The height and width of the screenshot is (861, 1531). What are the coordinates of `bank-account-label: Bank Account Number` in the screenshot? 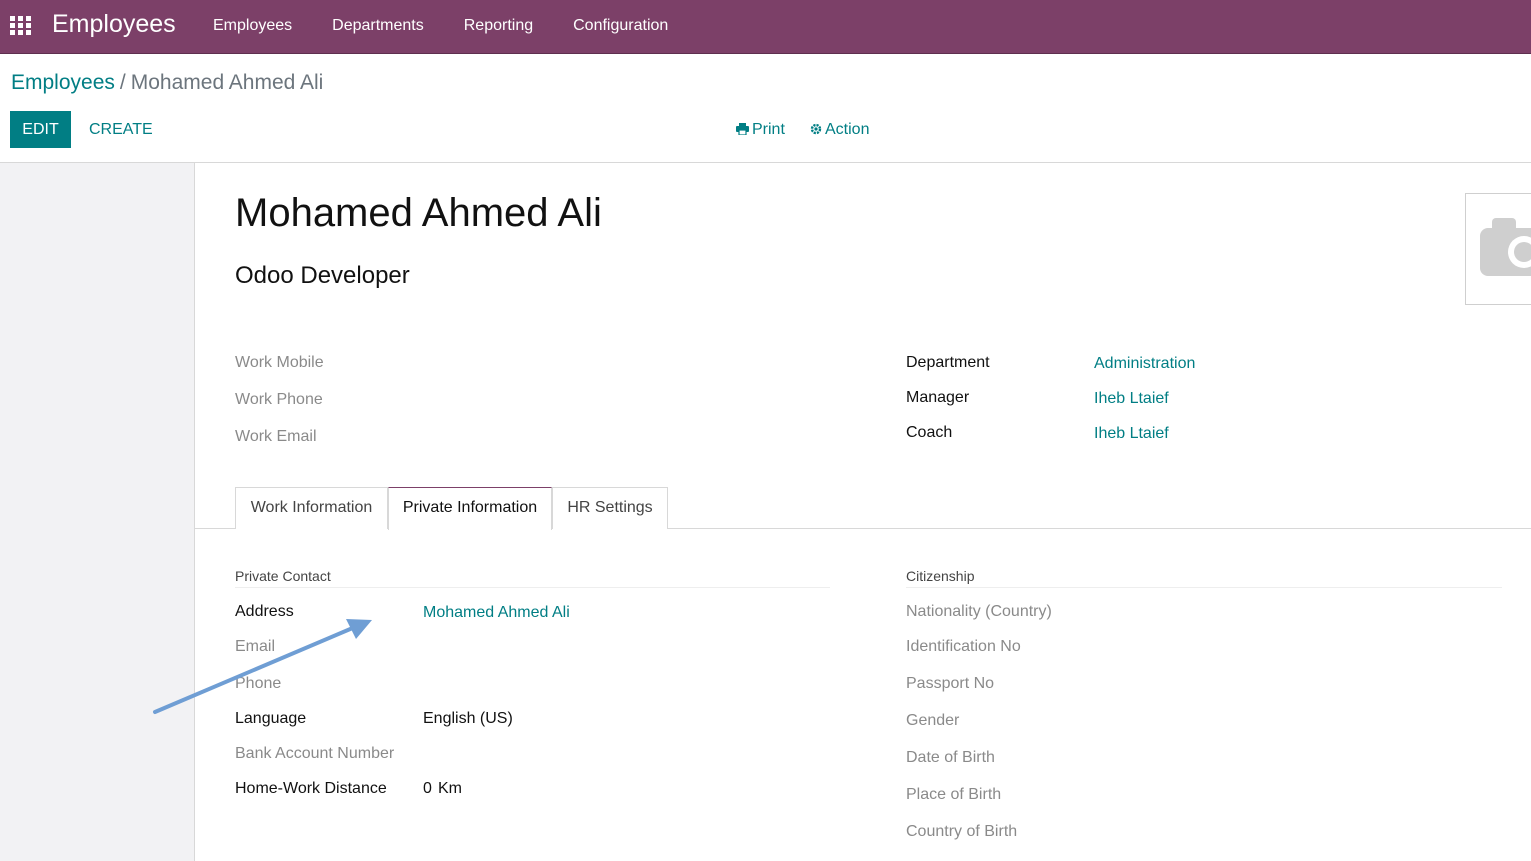 It's located at (315, 753).